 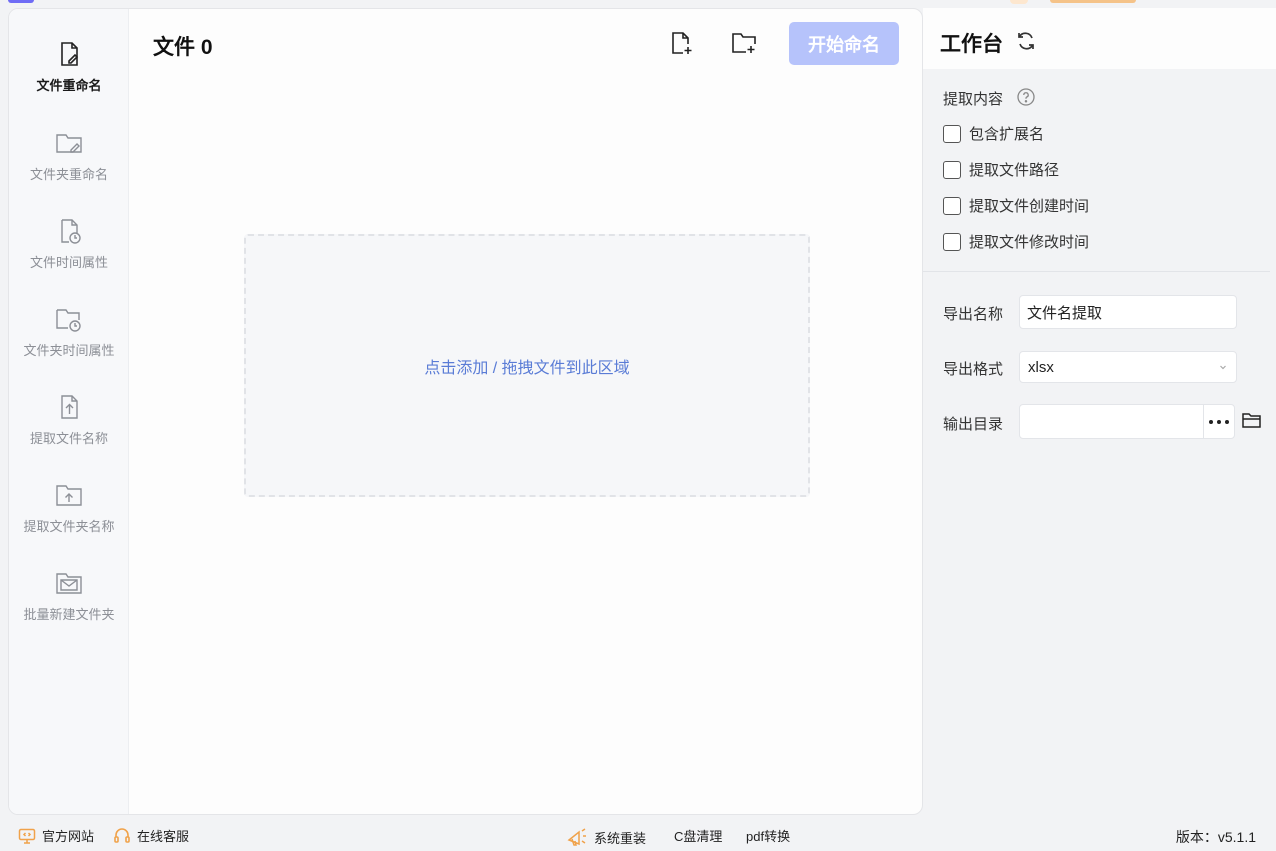 What do you see at coordinates (1026, 41) in the screenshot?
I see `refresh-icon` at bounding box center [1026, 41].